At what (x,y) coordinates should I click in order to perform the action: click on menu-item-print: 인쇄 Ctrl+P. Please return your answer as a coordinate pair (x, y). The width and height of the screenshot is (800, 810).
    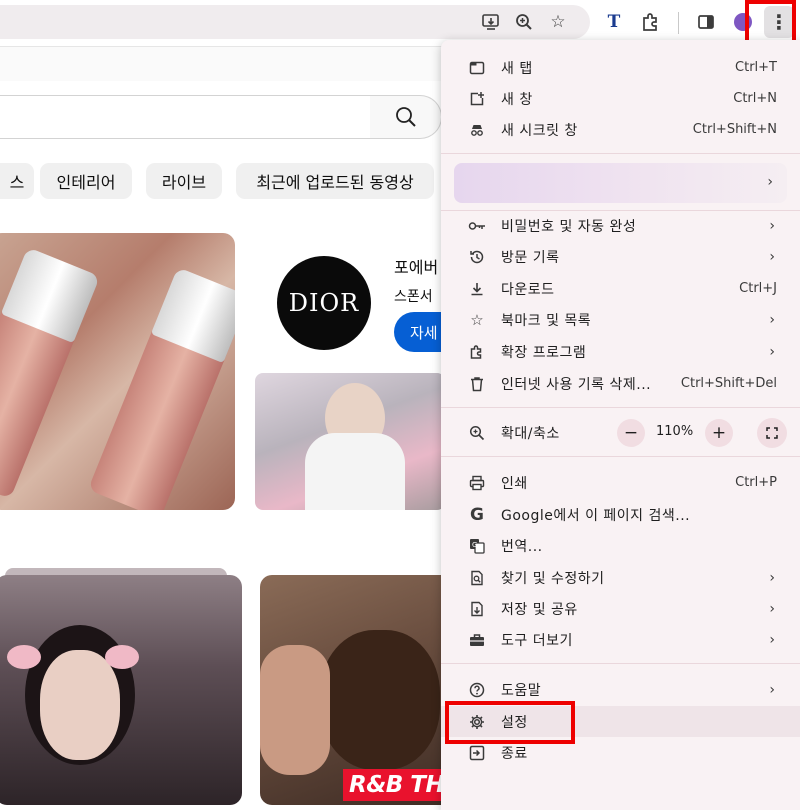
    Looking at the image, I should click on (620, 482).